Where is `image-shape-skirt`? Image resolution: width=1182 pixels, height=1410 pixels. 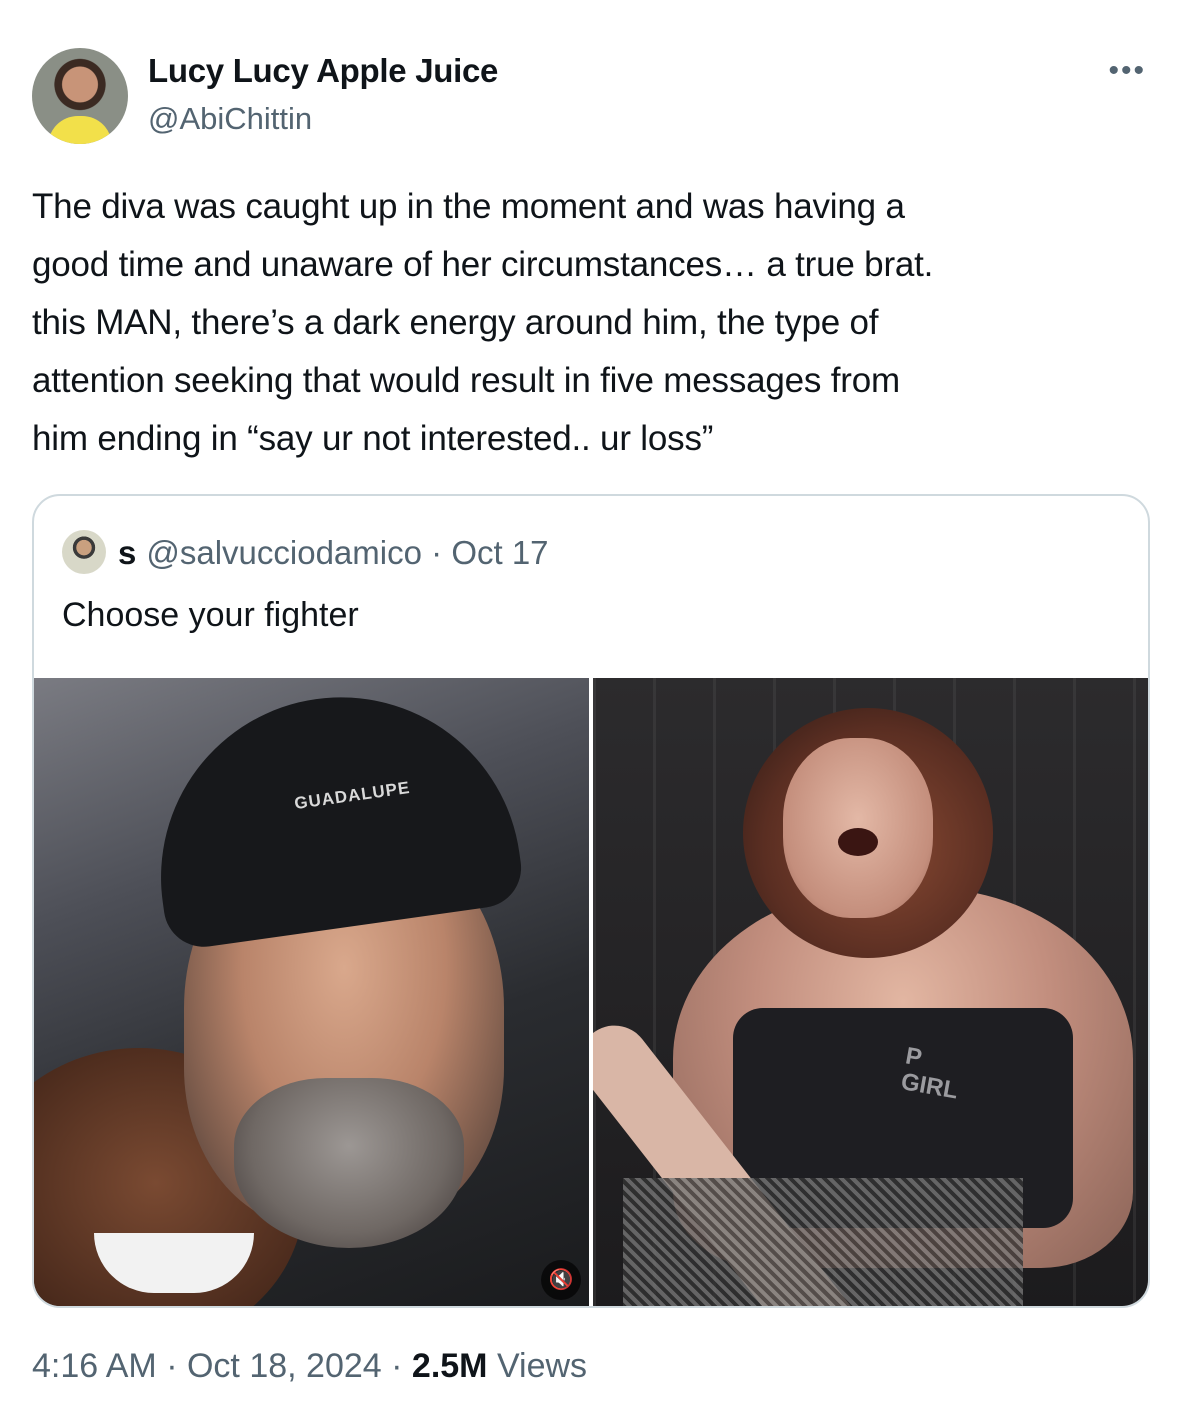
image-shape-skirt is located at coordinates (823, 1242).